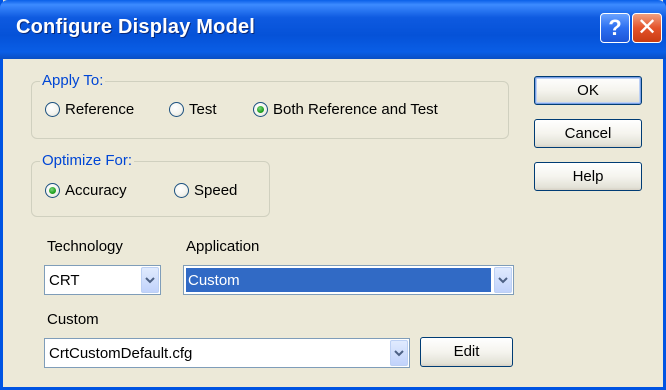  What do you see at coordinates (52, 109) in the screenshot?
I see `radio-reference-circle` at bounding box center [52, 109].